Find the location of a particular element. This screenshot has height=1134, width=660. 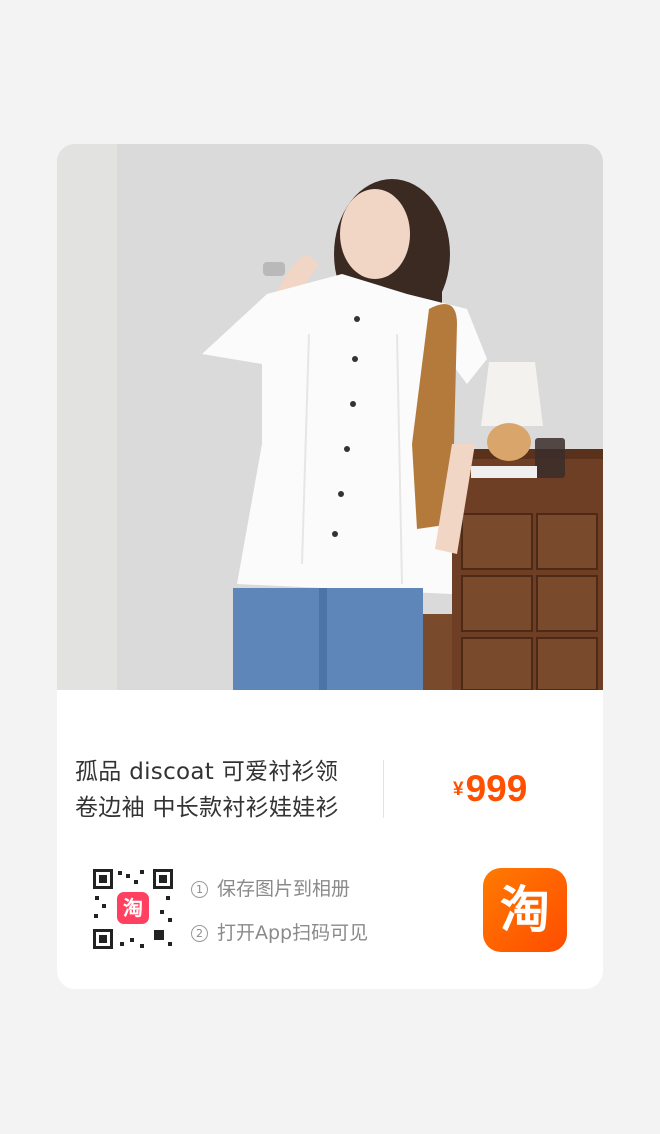

step-1: 1 保存图片到相册 is located at coordinates (279, 896).